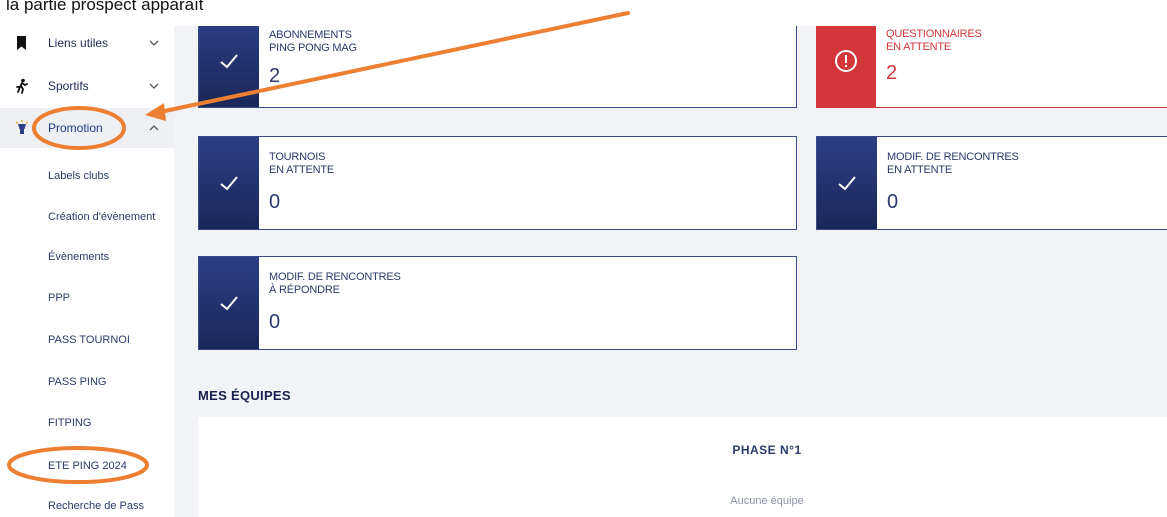 The image size is (1167, 517). Describe the element at coordinates (111, 340) in the screenshot. I see `submenu-item-pass-tournoi: PASS TOURNOI` at that location.